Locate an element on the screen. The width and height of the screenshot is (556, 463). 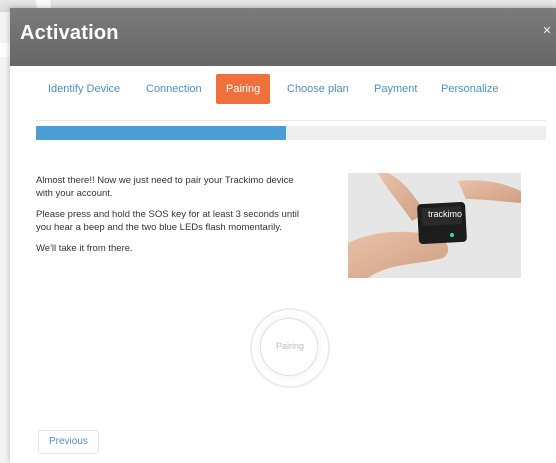
previous-button: Previous is located at coordinates (68, 442).